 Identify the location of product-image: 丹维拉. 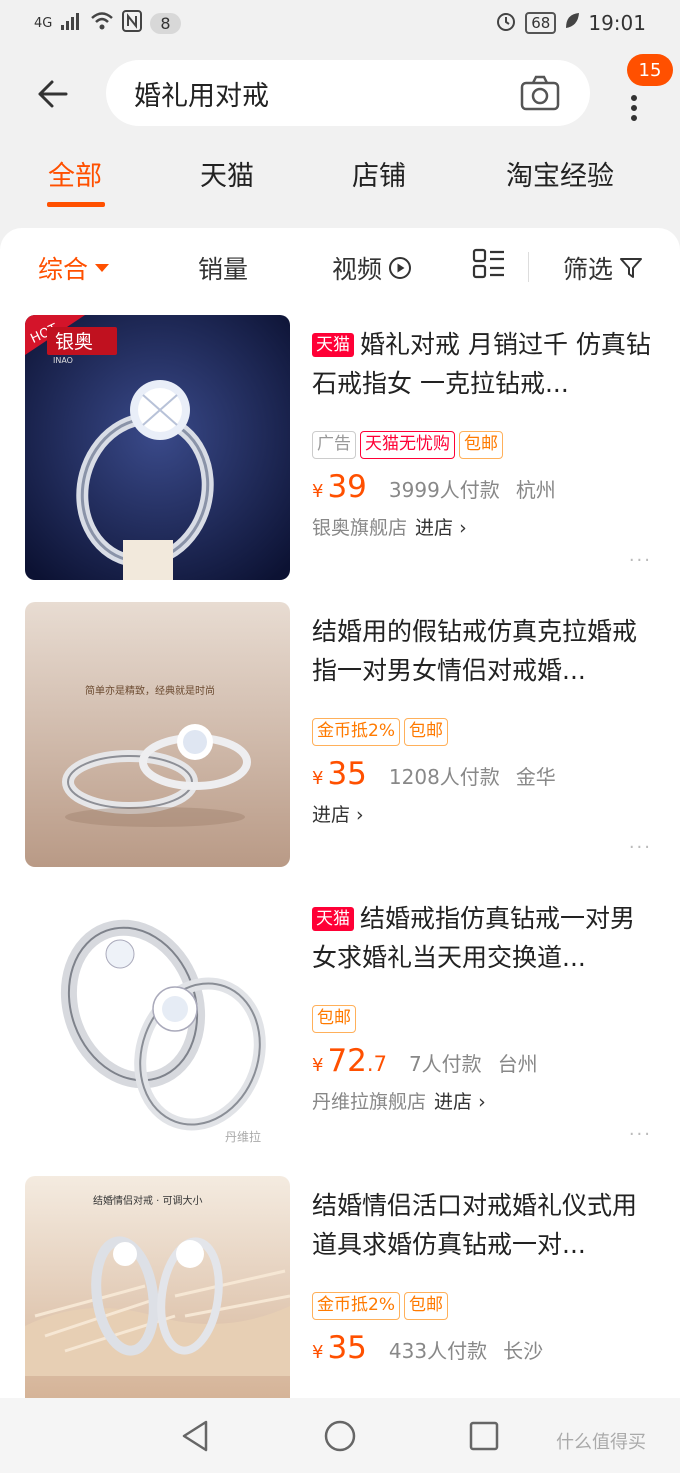
(157, 1021).